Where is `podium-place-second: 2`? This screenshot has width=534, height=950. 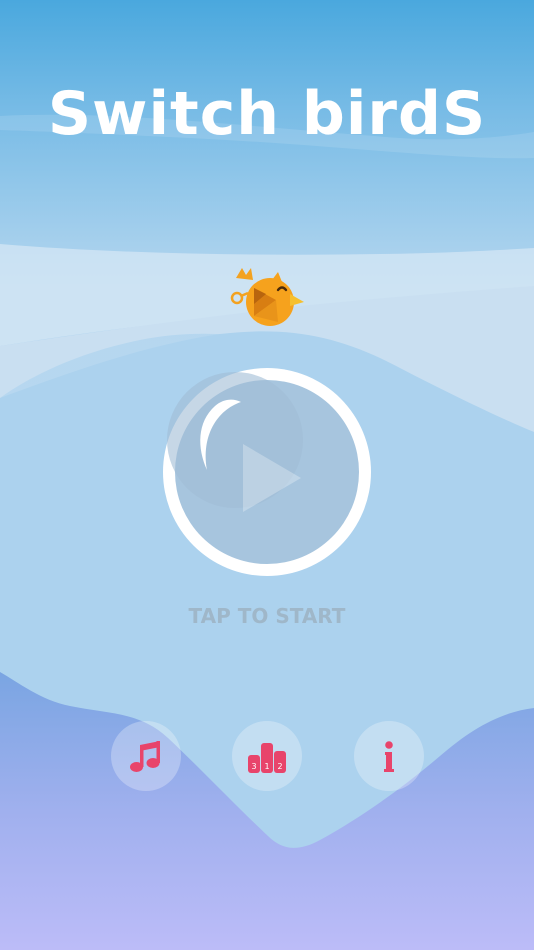
podium-place-second: 2 is located at coordinates (279, 766).